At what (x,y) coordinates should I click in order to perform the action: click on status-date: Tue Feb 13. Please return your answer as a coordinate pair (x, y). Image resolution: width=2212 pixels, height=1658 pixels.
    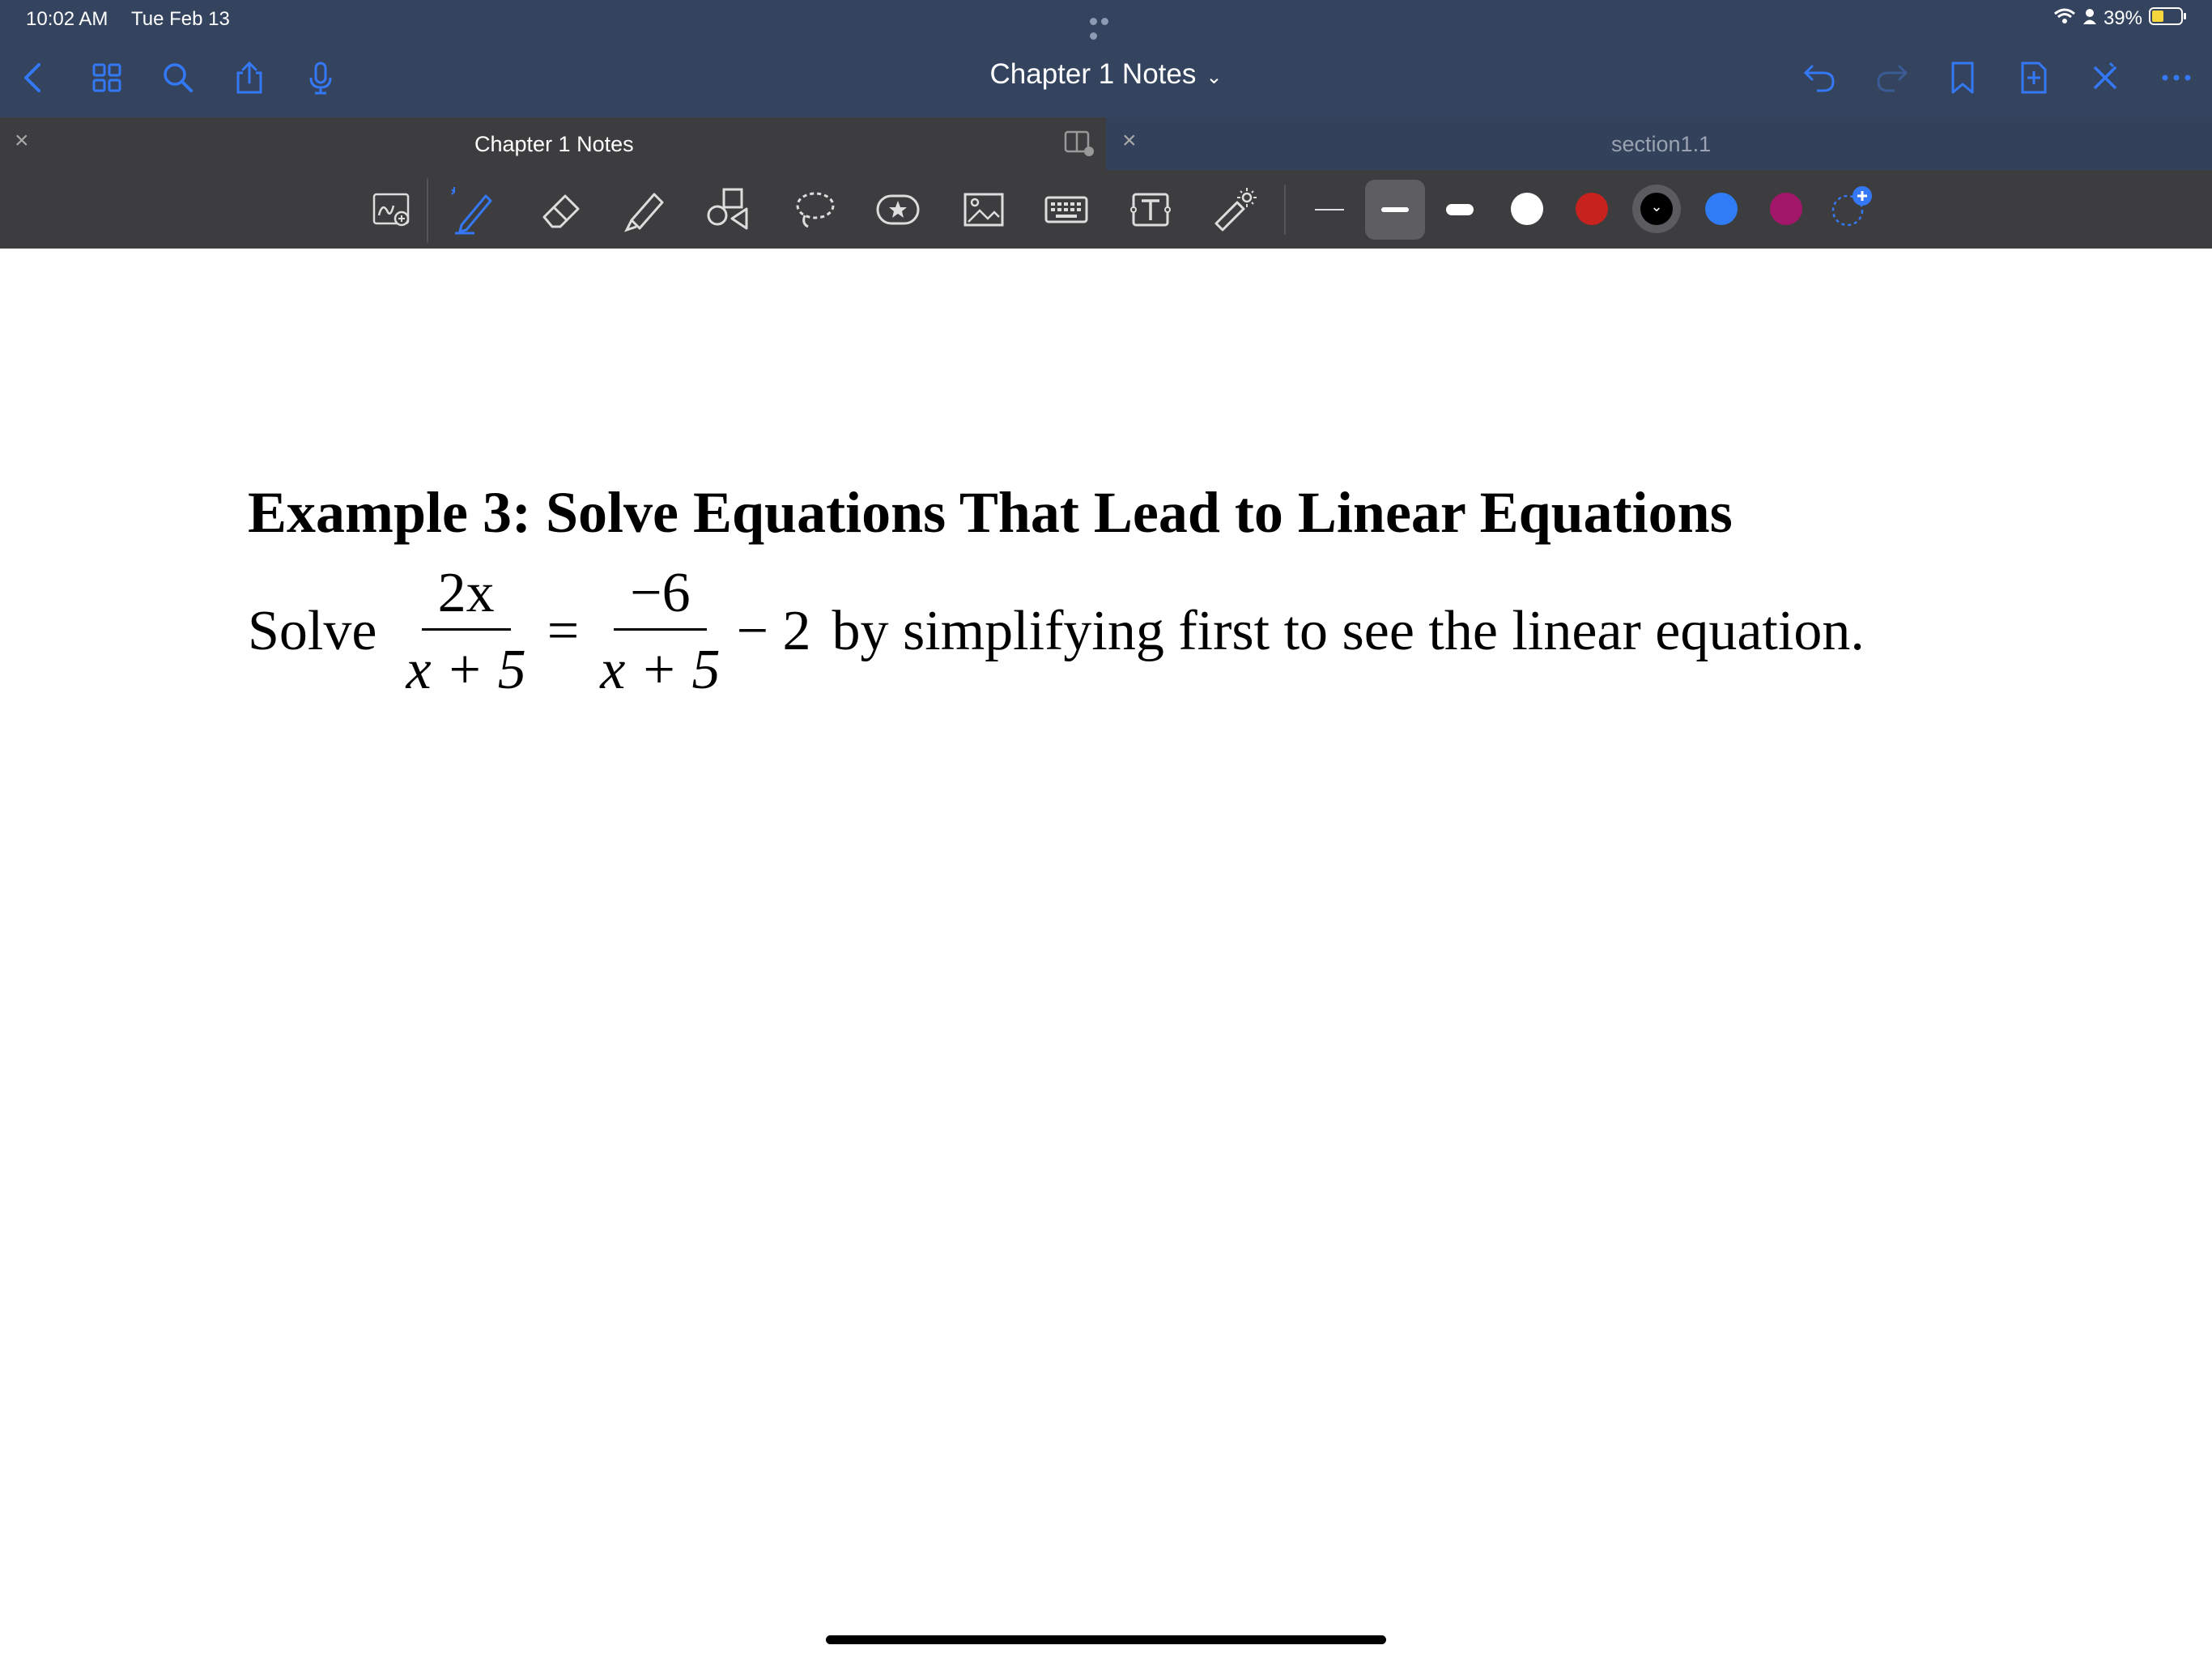
    Looking at the image, I should click on (181, 19).